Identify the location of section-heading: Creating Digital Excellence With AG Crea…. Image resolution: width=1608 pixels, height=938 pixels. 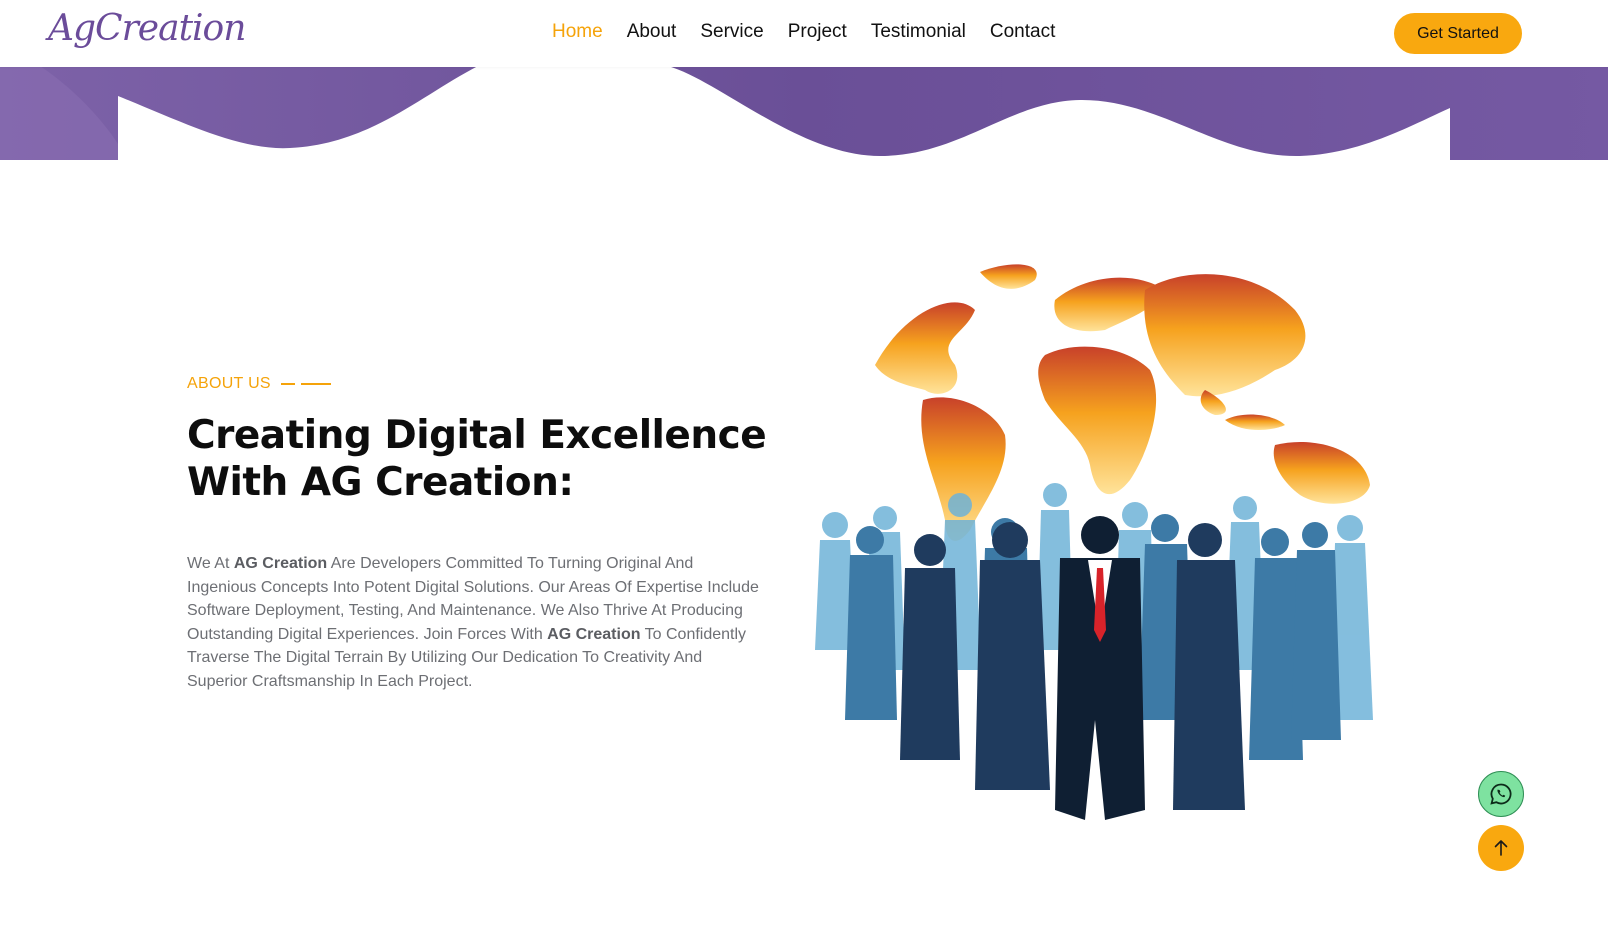
(477, 459).